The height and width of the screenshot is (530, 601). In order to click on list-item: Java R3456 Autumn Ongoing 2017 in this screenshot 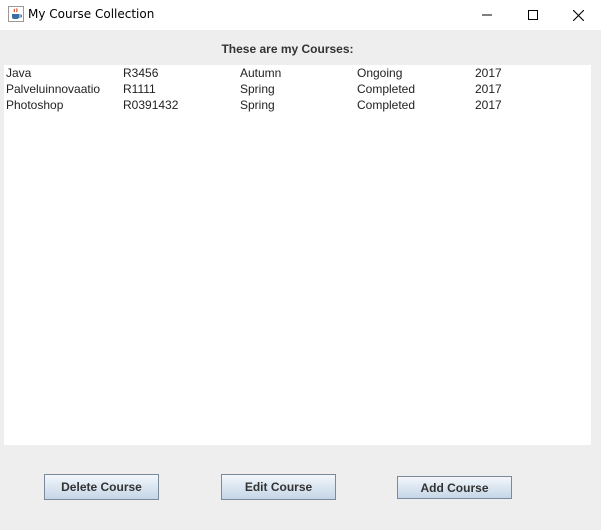, I will do `click(297, 73)`.